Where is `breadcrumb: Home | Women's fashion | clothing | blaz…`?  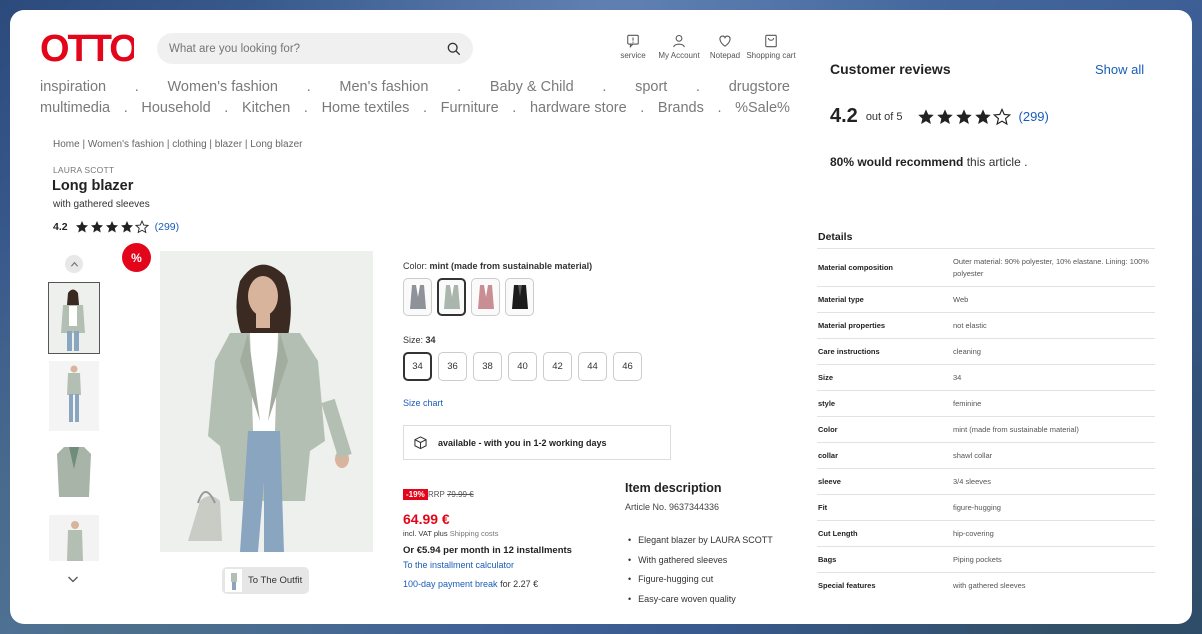 breadcrumb: Home | Women's fashion | clothing | blaz… is located at coordinates (177, 144).